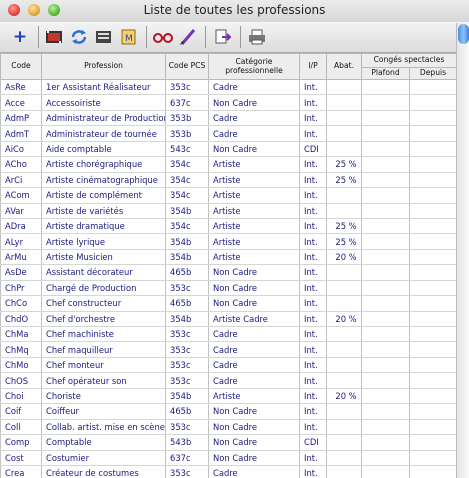 This screenshot has height=478, width=469. I want to click on vertical-scrollbar, so click(462, 250).